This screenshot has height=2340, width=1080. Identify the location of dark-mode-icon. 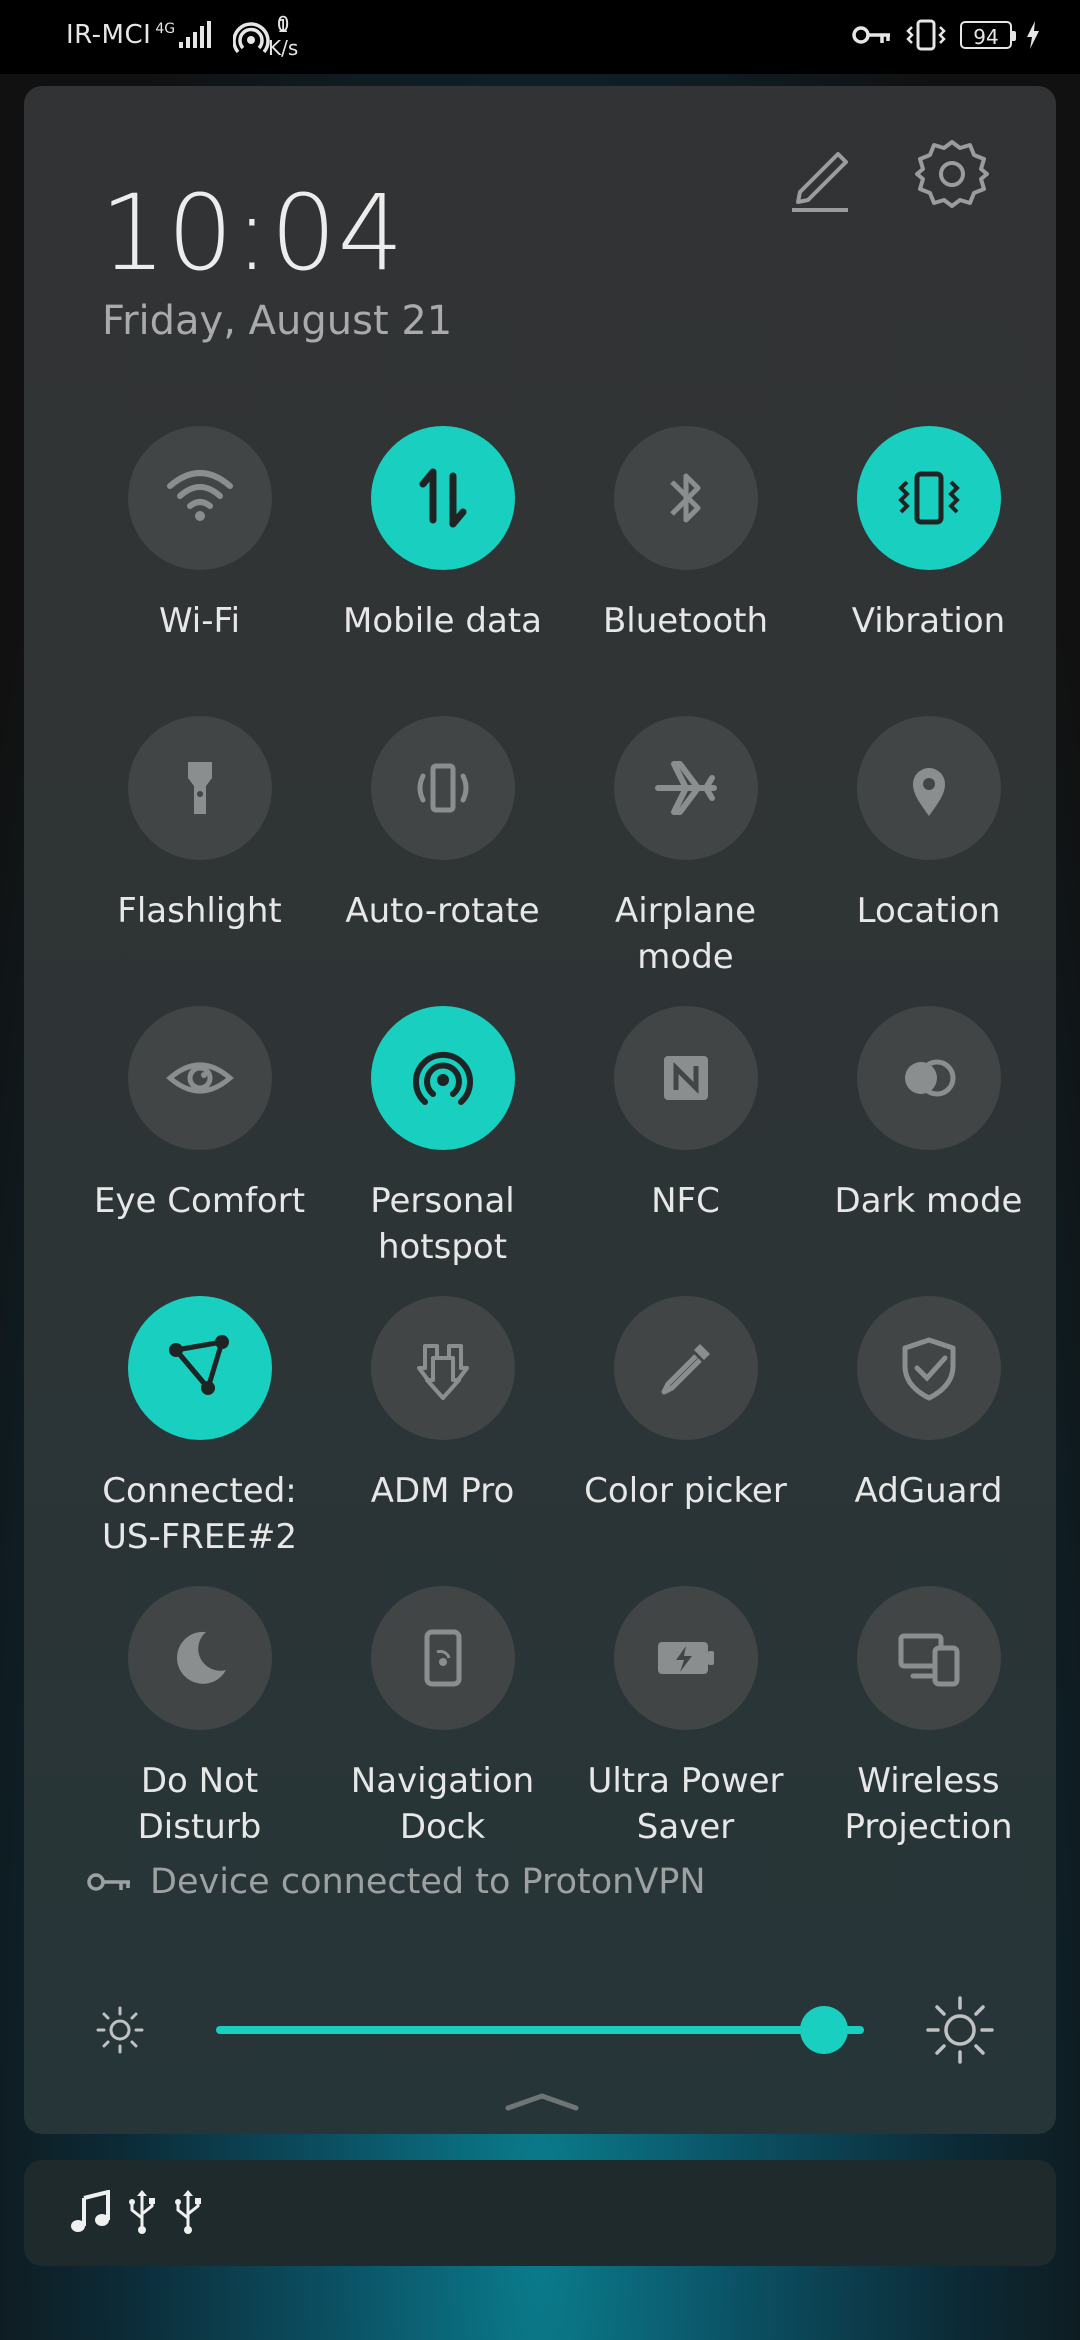
(929, 1078).